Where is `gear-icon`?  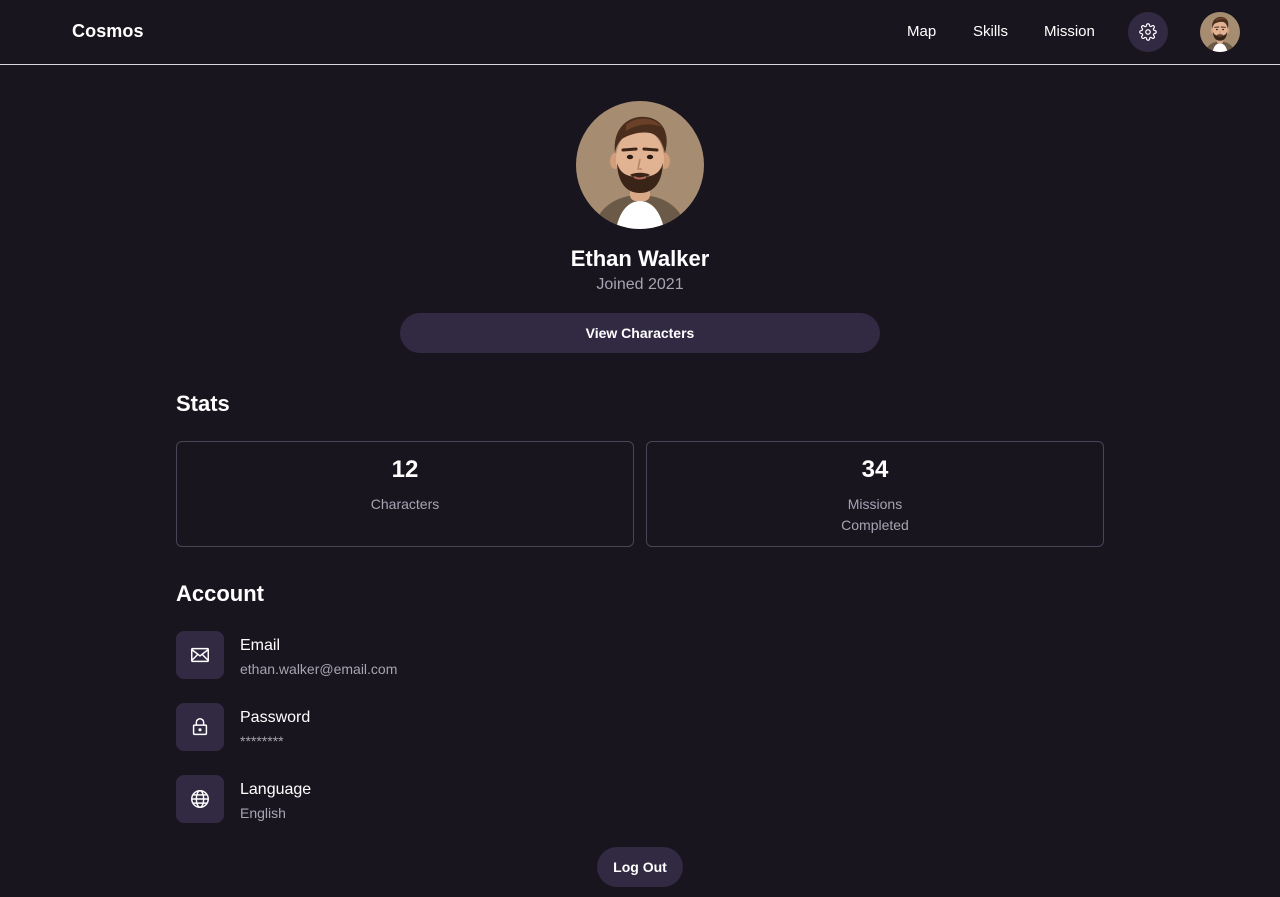
gear-icon is located at coordinates (1148, 32).